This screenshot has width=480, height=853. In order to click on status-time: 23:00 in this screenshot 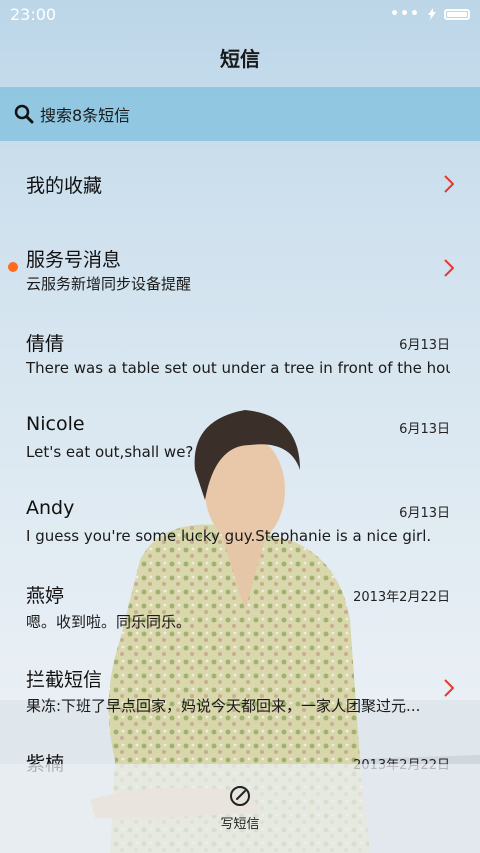, I will do `click(33, 14)`.